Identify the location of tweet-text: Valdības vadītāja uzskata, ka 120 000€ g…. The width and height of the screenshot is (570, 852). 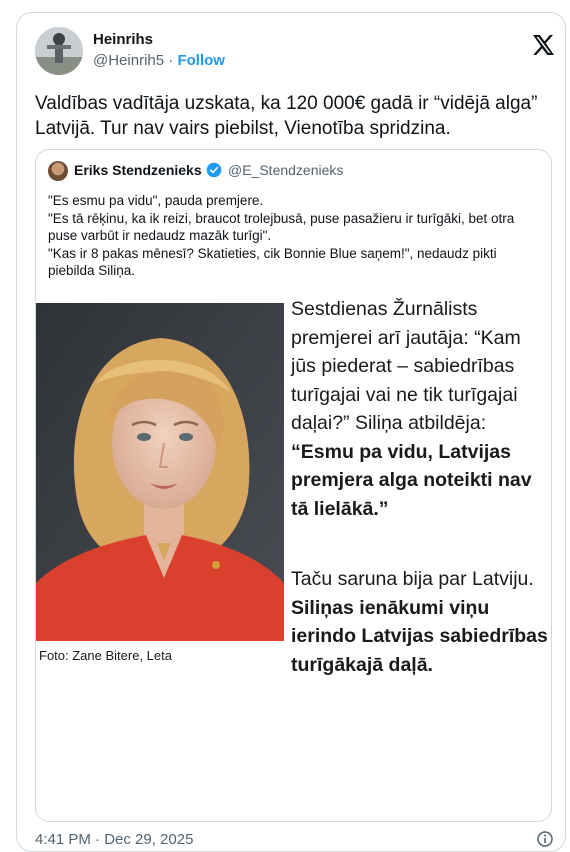
(286, 116).